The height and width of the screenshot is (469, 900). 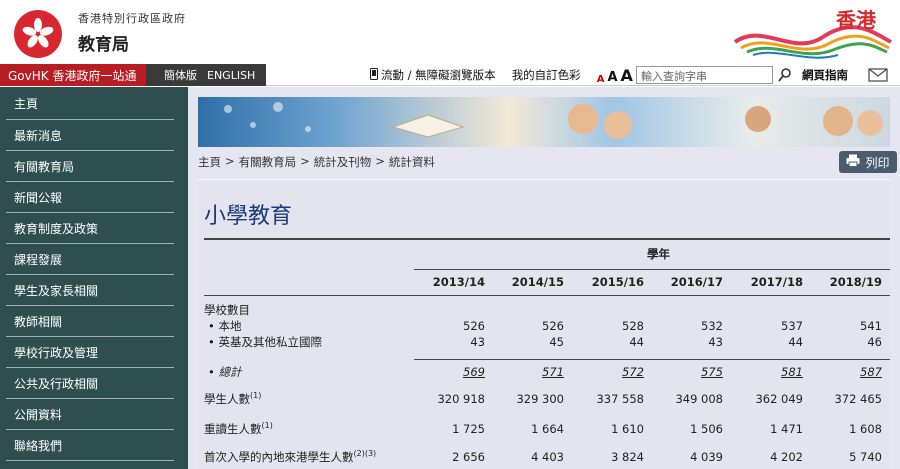 What do you see at coordinates (652, 254) in the screenshot?
I see `table-group-header: 學年` at bounding box center [652, 254].